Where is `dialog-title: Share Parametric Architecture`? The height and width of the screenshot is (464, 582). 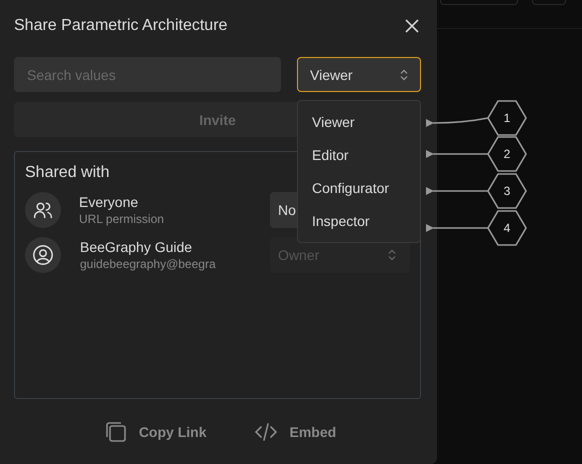
dialog-title: Share Parametric Architecture is located at coordinates (121, 26).